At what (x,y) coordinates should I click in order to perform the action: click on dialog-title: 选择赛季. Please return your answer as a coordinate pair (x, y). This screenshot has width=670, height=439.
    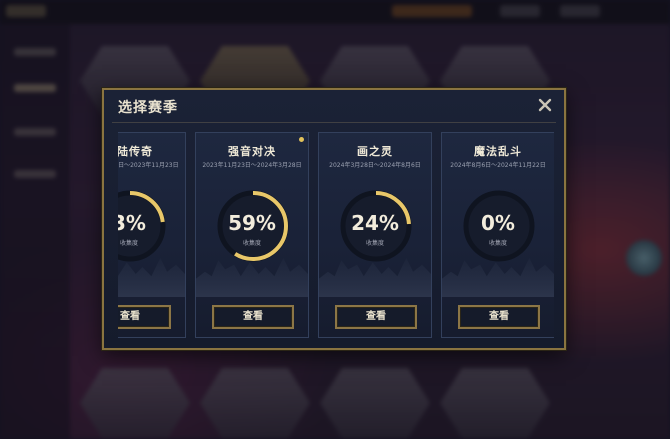
    Looking at the image, I should click on (148, 108).